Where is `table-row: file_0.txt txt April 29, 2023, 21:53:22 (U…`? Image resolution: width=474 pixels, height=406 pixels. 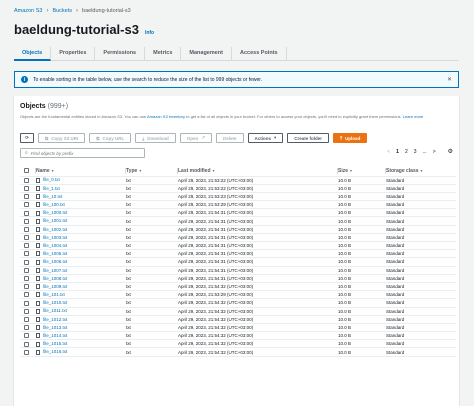 table-row: file_0.txt txt April 29, 2023, 21:53:22 (U… is located at coordinates (238, 180).